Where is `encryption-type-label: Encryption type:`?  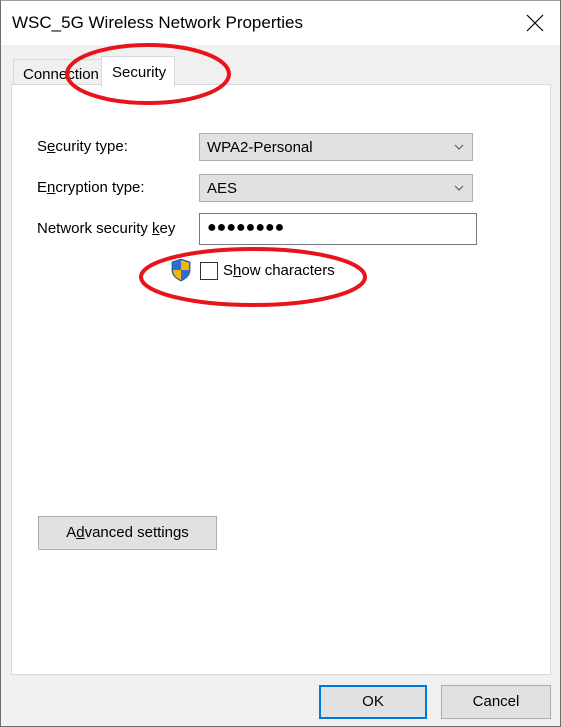 encryption-type-label: Encryption type: is located at coordinates (91, 187).